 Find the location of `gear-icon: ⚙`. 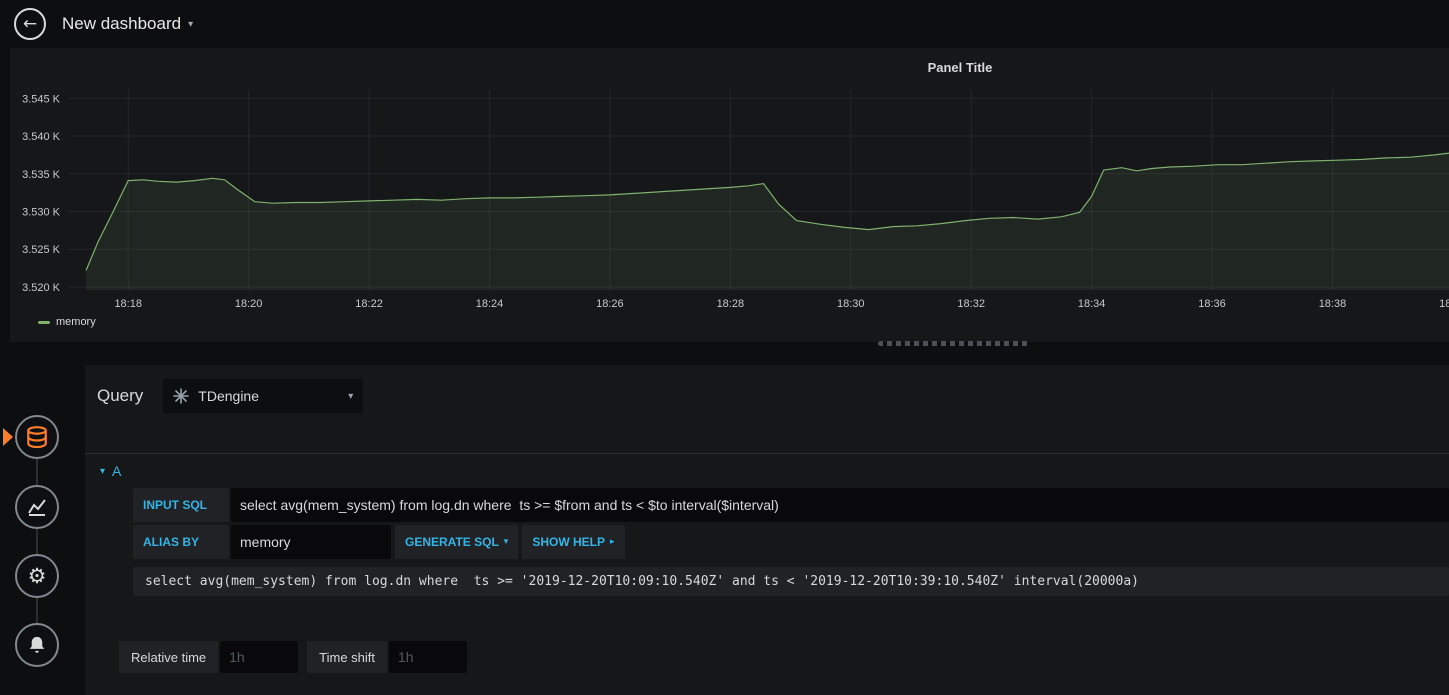

gear-icon: ⚙ is located at coordinates (37, 575).